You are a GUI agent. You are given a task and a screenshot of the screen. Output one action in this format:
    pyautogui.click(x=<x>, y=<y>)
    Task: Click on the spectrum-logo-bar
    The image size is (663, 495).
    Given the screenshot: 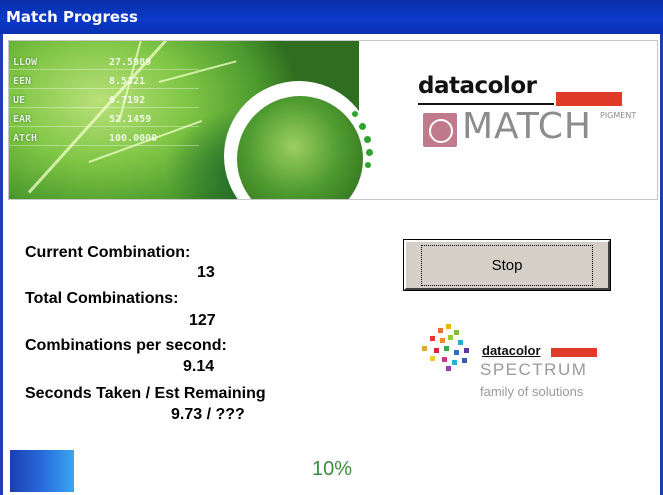 What is the action you would take?
    pyautogui.click(x=574, y=352)
    